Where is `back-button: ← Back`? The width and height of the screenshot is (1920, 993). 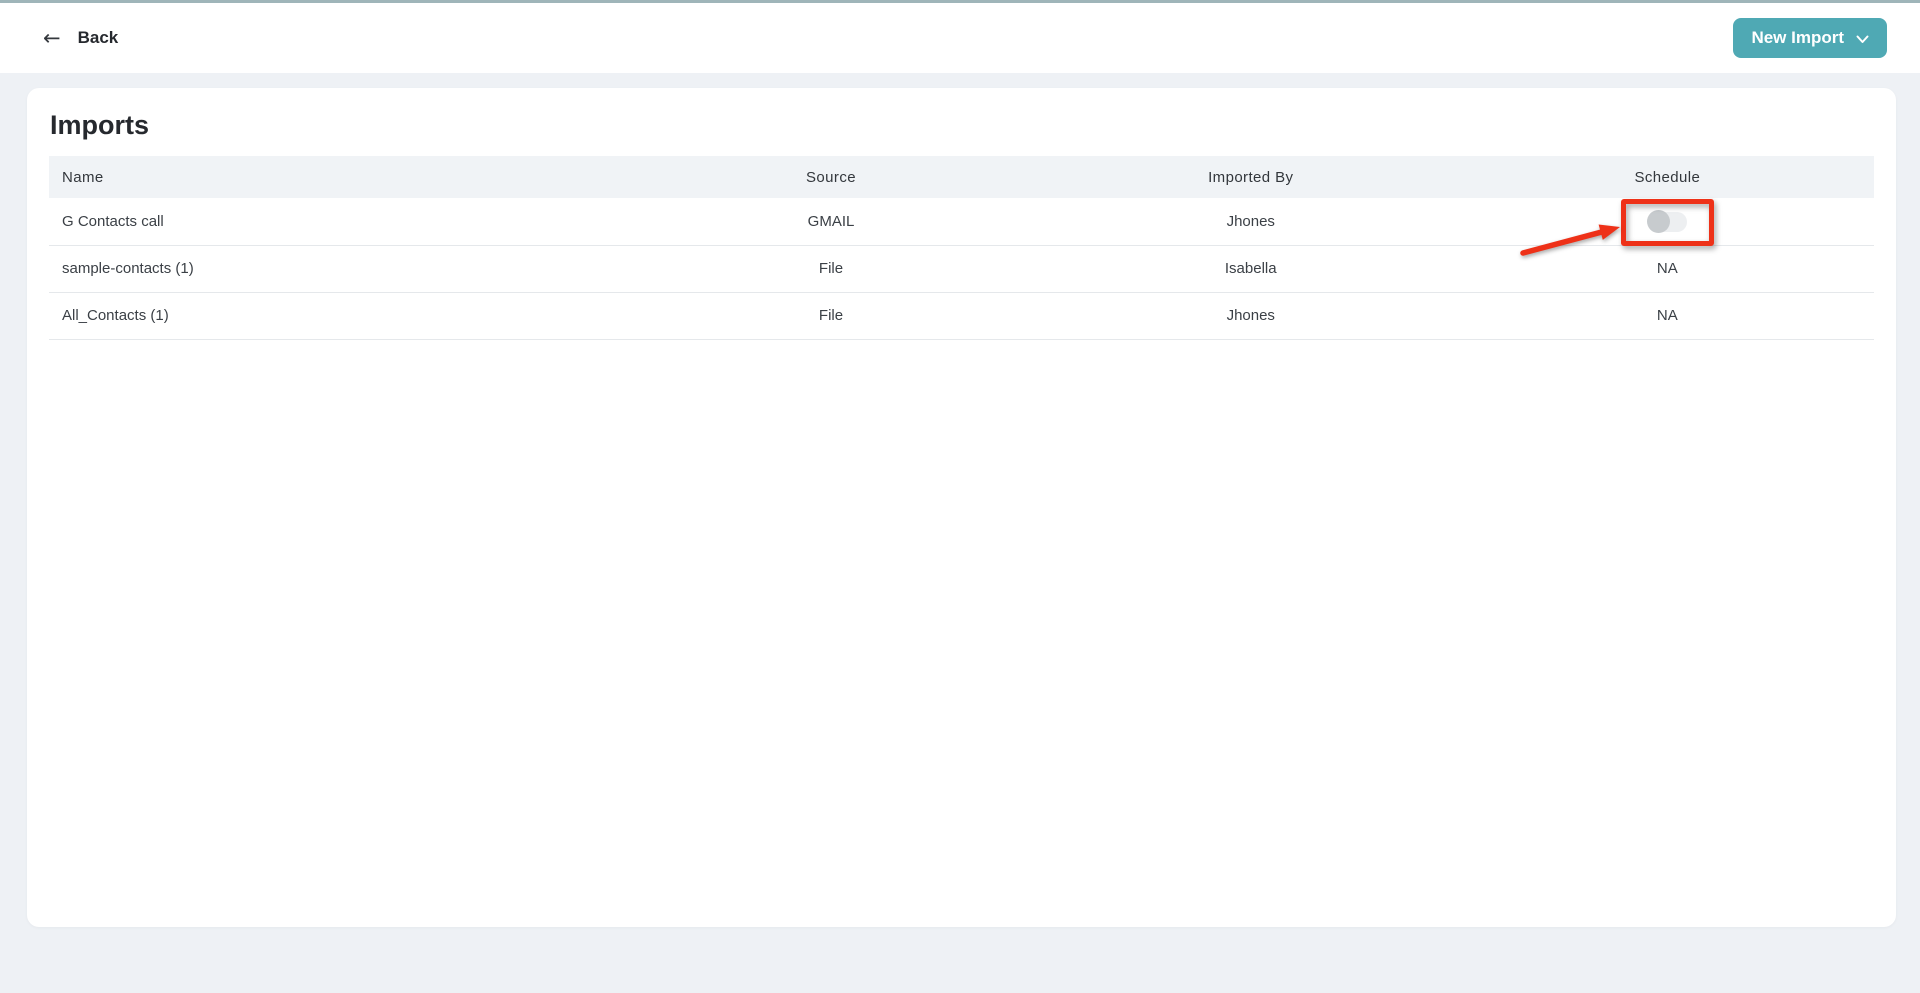
back-button: ← Back is located at coordinates (81, 37).